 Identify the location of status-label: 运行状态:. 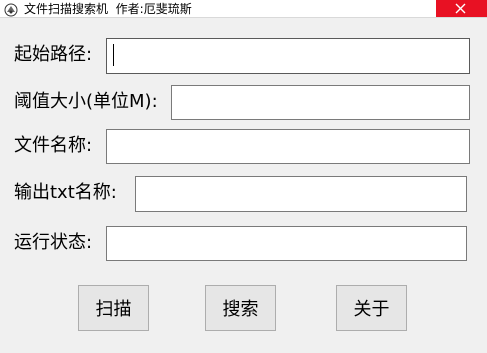
(53, 242).